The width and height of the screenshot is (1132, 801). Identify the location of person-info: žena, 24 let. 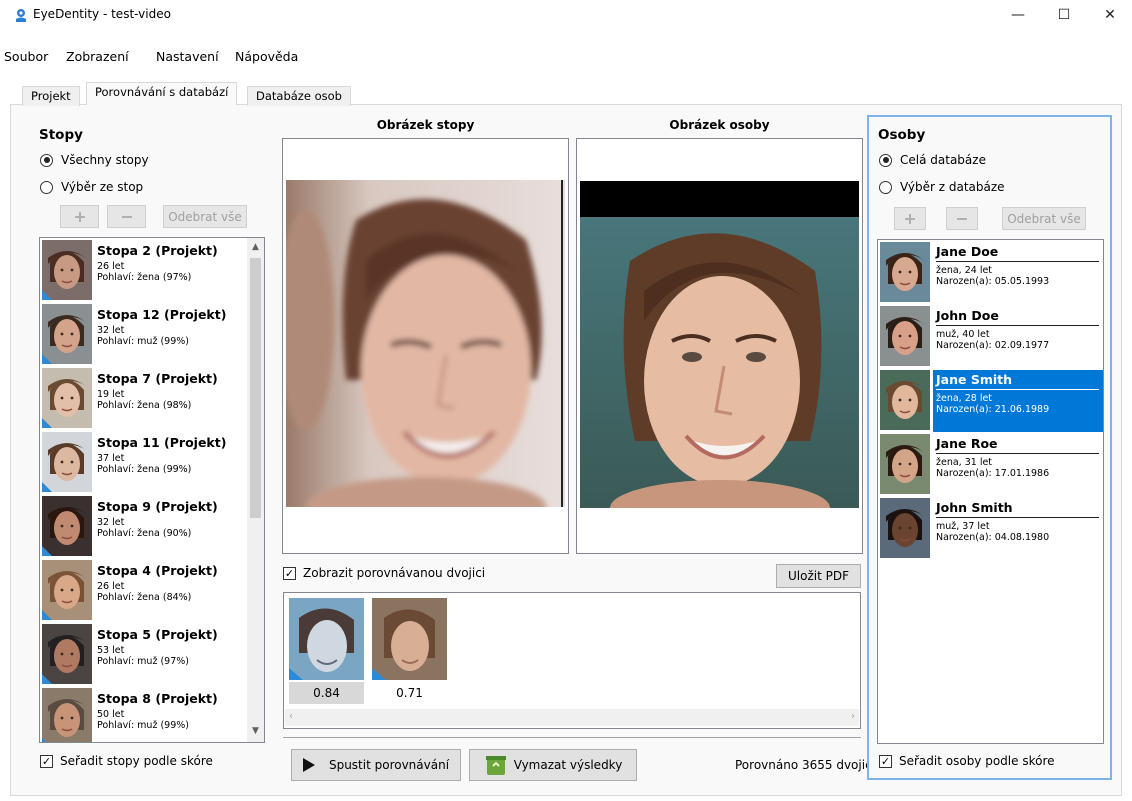
(964, 270).